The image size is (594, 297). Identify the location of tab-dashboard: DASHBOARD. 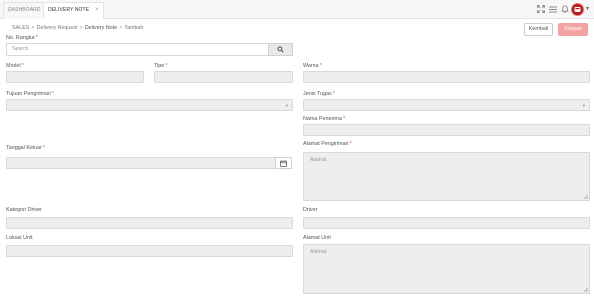
(24, 10).